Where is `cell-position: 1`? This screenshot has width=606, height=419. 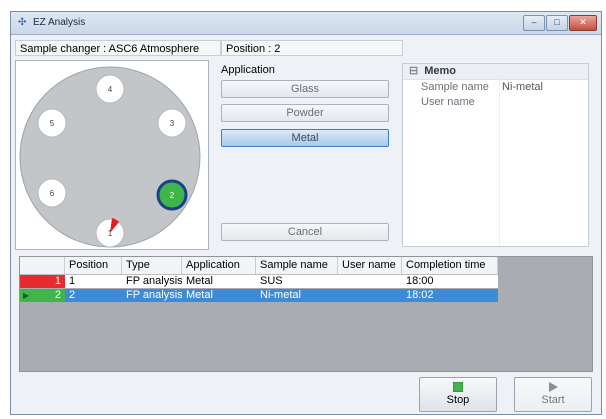
cell-position: 1 is located at coordinates (72, 281).